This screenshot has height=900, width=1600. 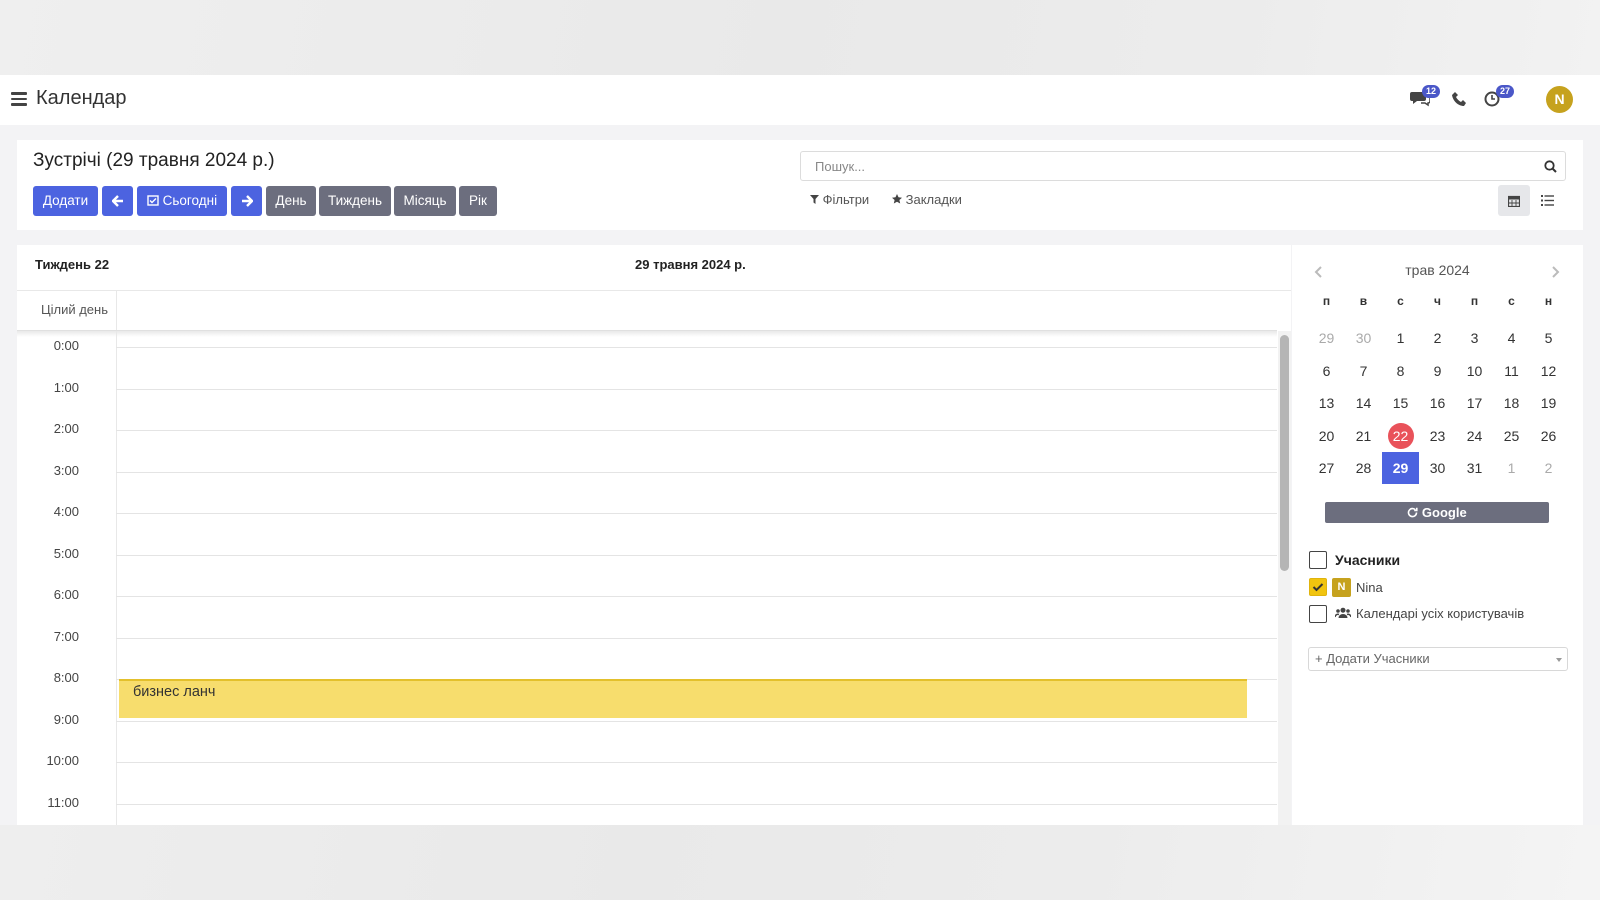 What do you see at coordinates (1413, 512) in the screenshot?
I see `refresh-icon` at bounding box center [1413, 512].